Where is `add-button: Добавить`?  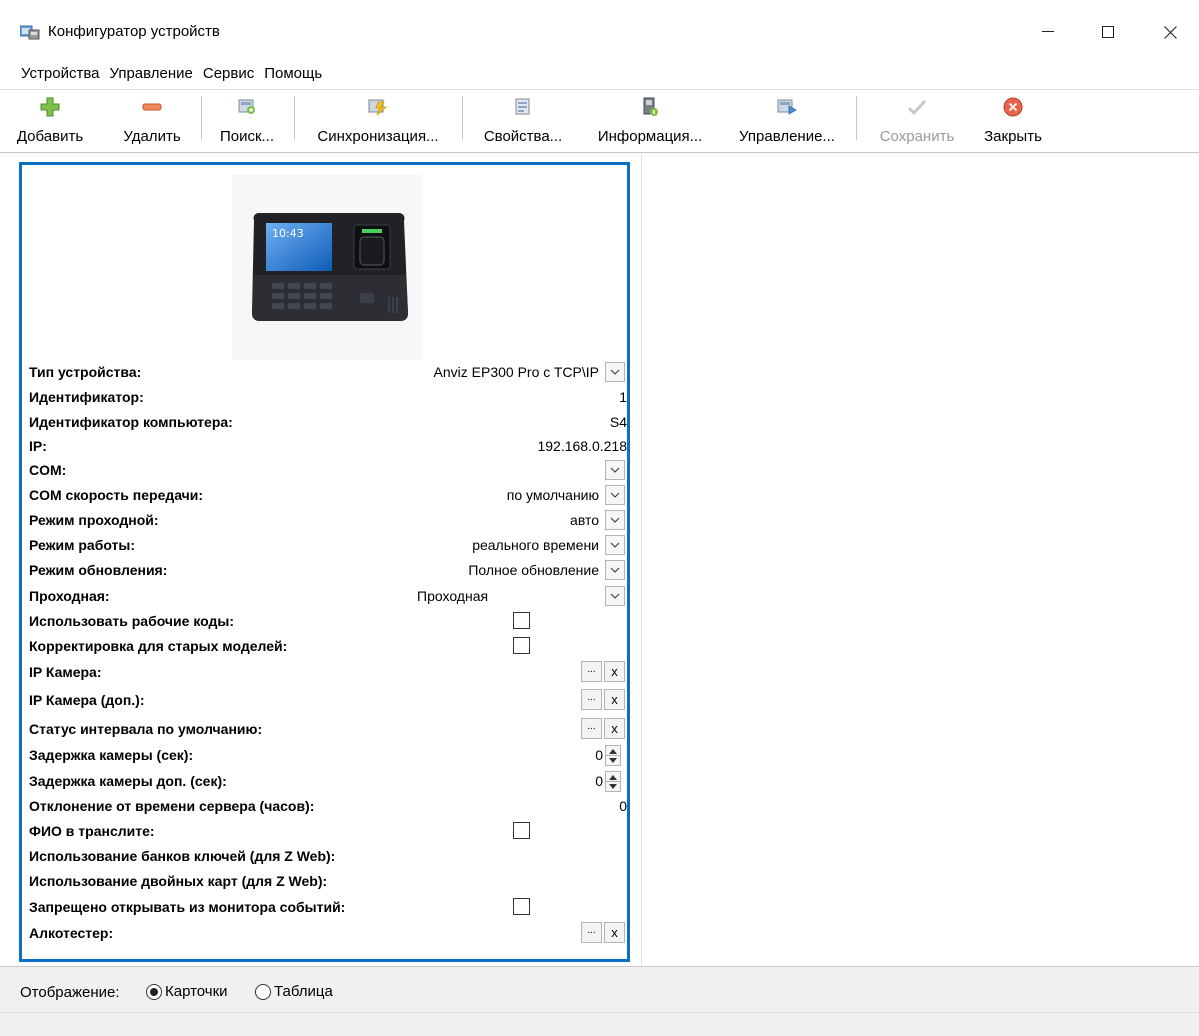 add-button: Добавить is located at coordinates (50, 121).